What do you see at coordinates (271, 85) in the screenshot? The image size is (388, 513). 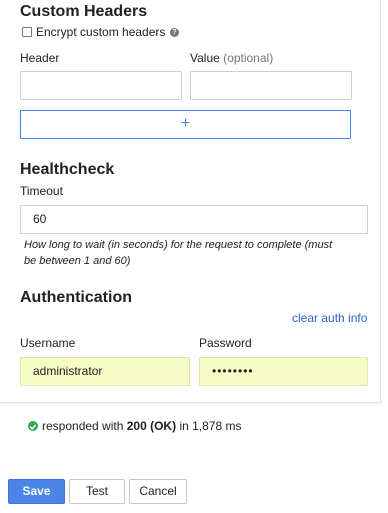 I see `value-input` at bounding box center [271, 85].